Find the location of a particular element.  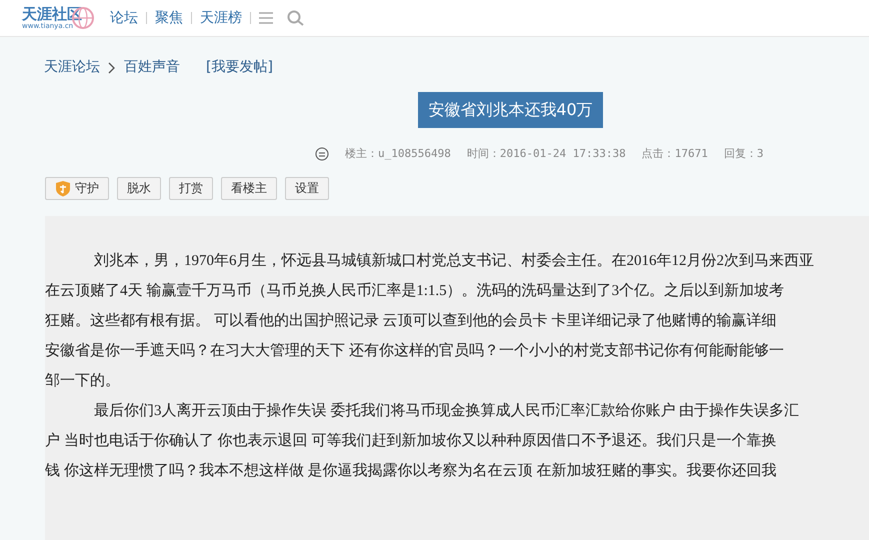

paragraph-line: 户 当时也电话于你确认了 你也表示退回 可等我们赶到新加坡你又以种种原因借口不予退还。我们只是一个靠换 is located at coordinates (410, 441).